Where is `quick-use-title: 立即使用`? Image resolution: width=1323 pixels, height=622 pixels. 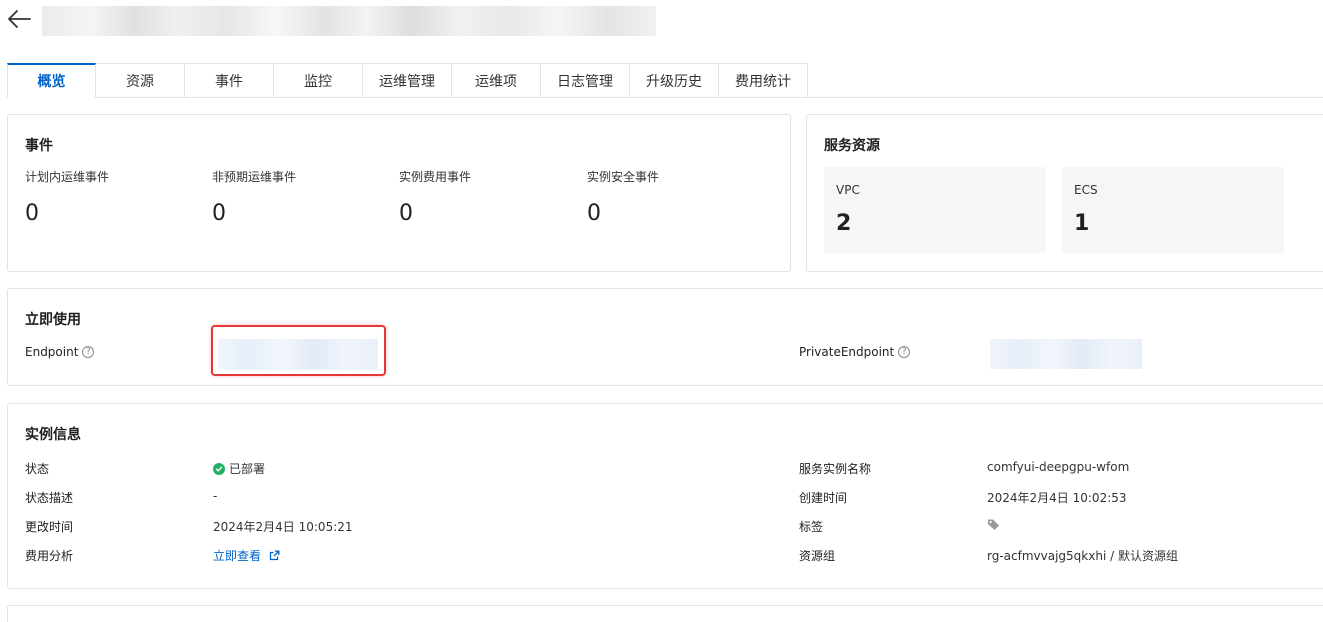 quick-use-title: 立即使用 is located at coordinates (53, 320).